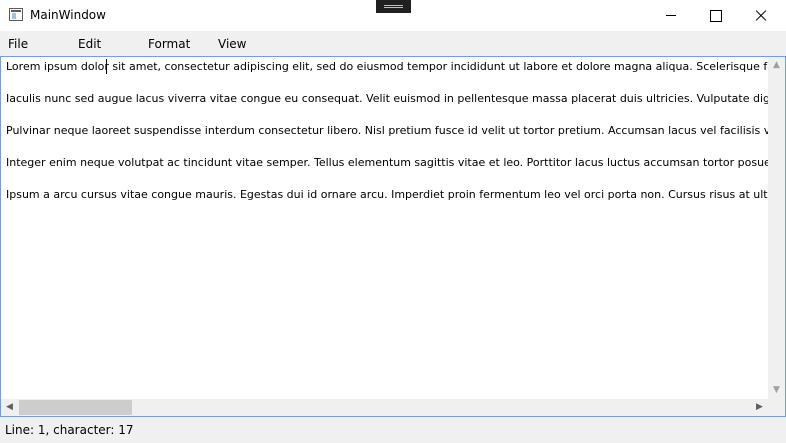  I want to click on menu-edit: Edit, so click(89, 44).